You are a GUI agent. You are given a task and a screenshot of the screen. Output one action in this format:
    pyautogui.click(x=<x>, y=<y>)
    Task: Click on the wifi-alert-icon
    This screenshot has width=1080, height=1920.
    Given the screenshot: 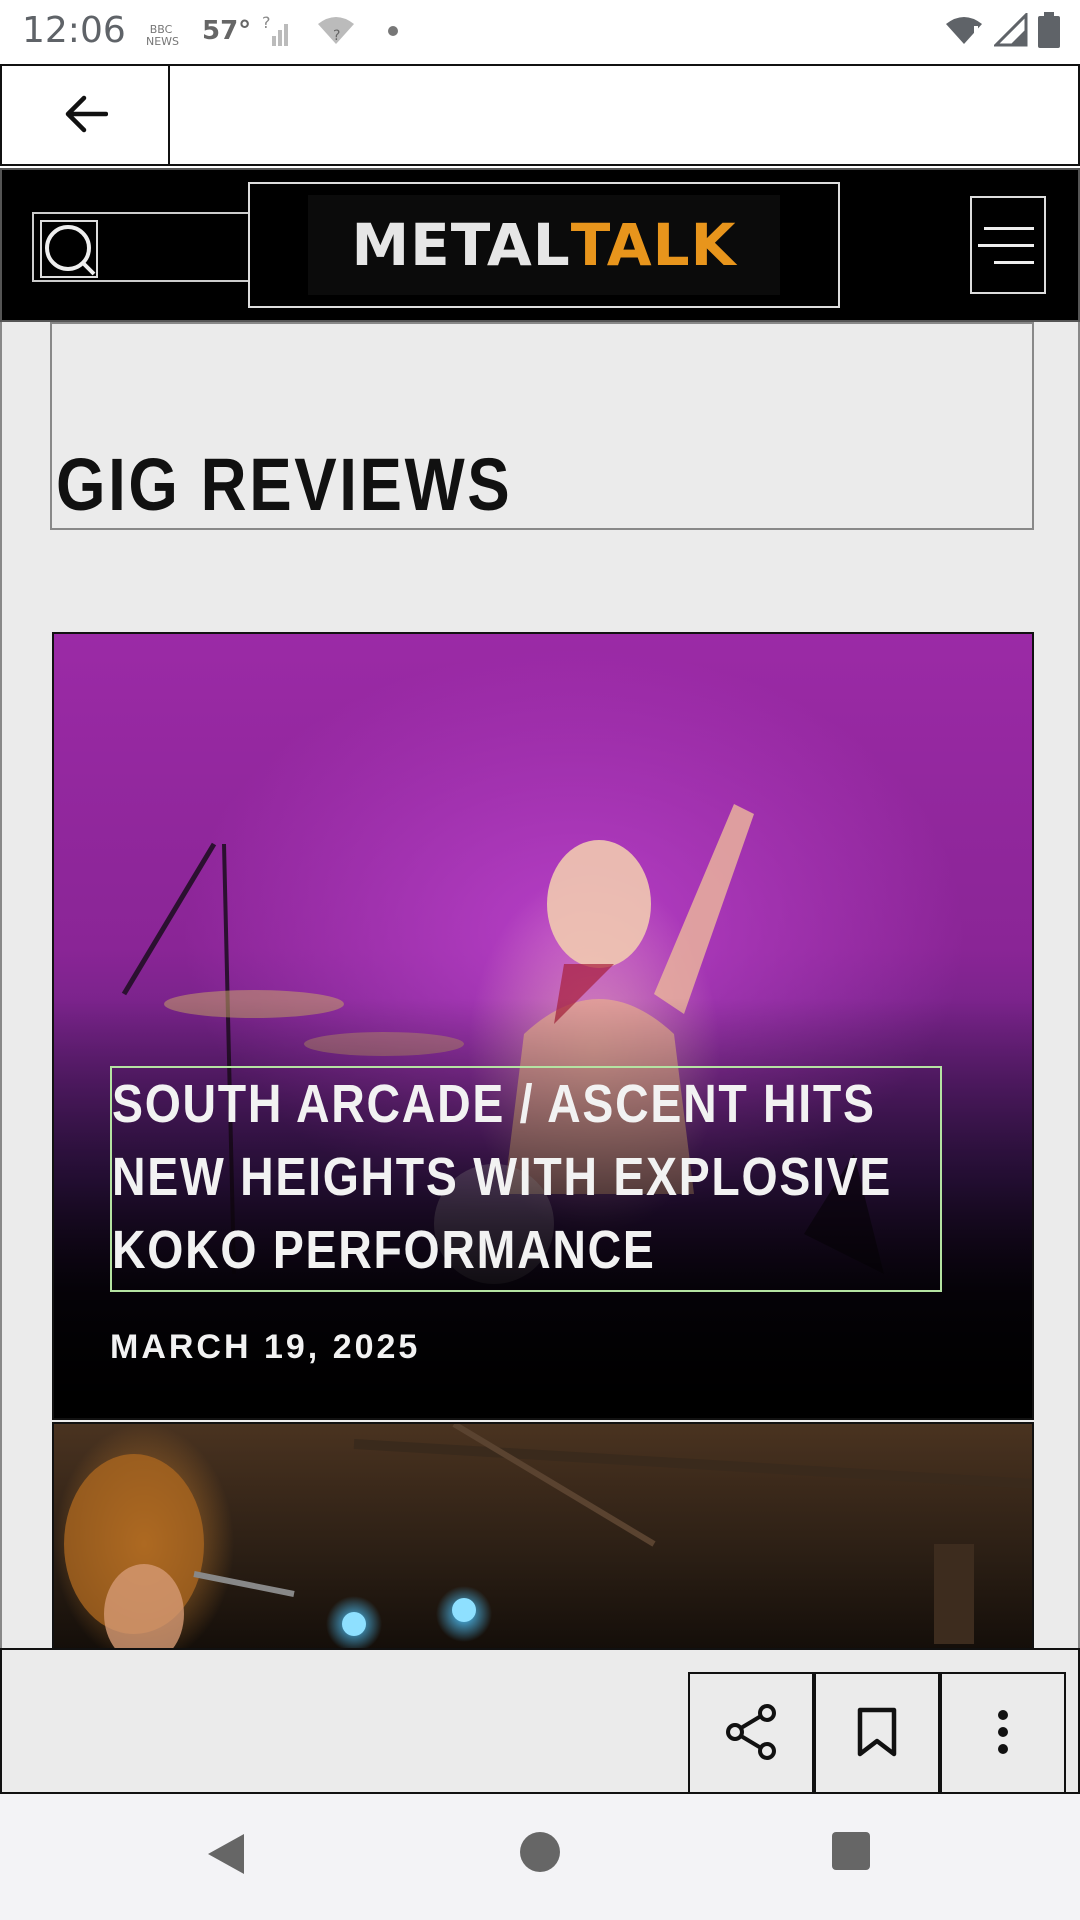 What is the action you would take?
    pyautogui.click(x=964, y=32)
    